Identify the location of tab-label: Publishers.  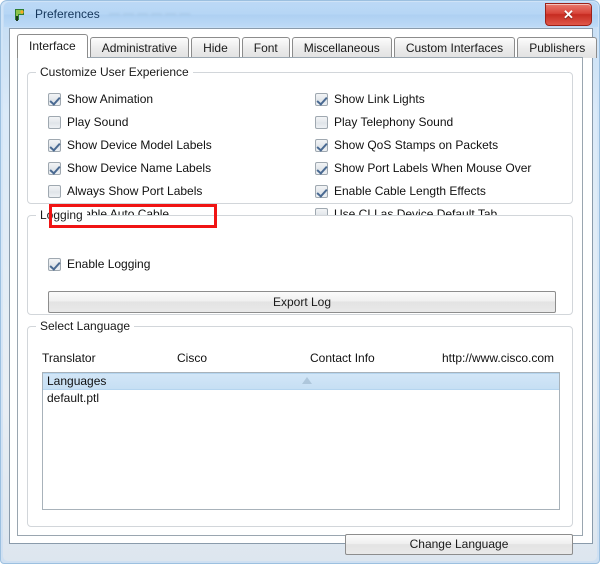
(557, 48).